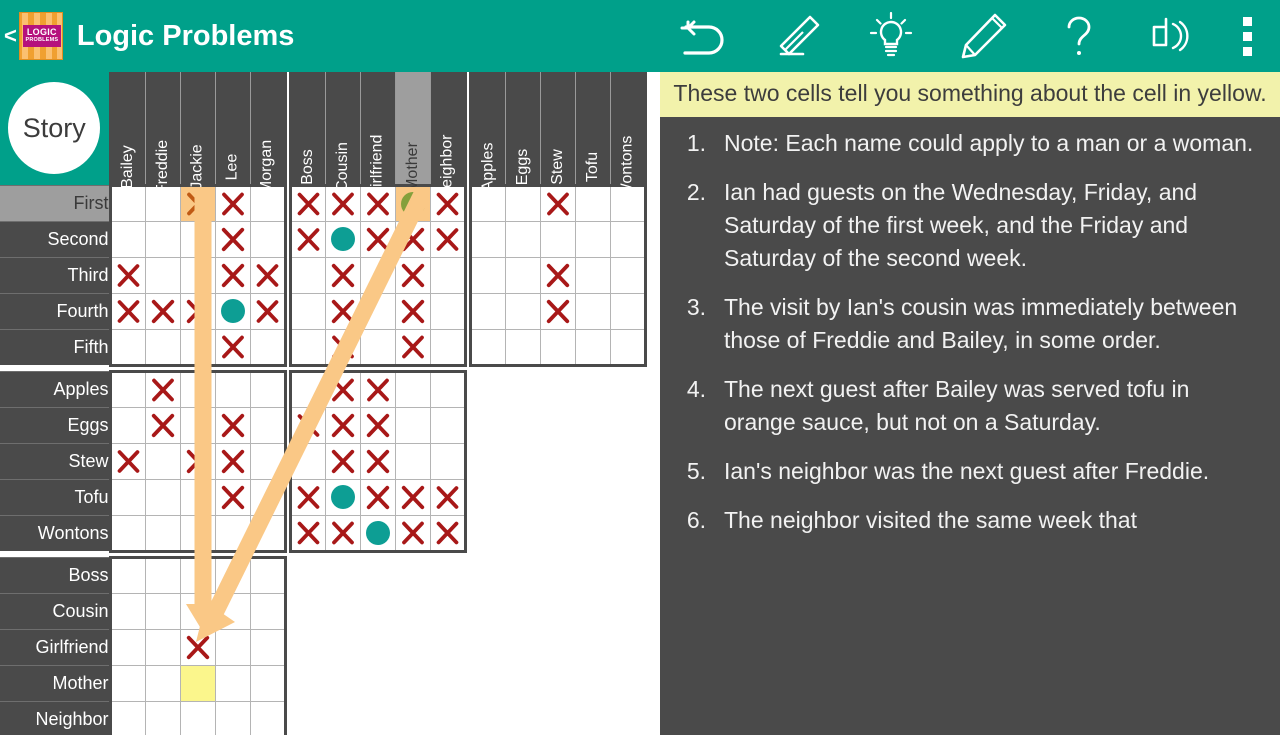  I want to click on row-header-stew: Stew, so click(55, 460).